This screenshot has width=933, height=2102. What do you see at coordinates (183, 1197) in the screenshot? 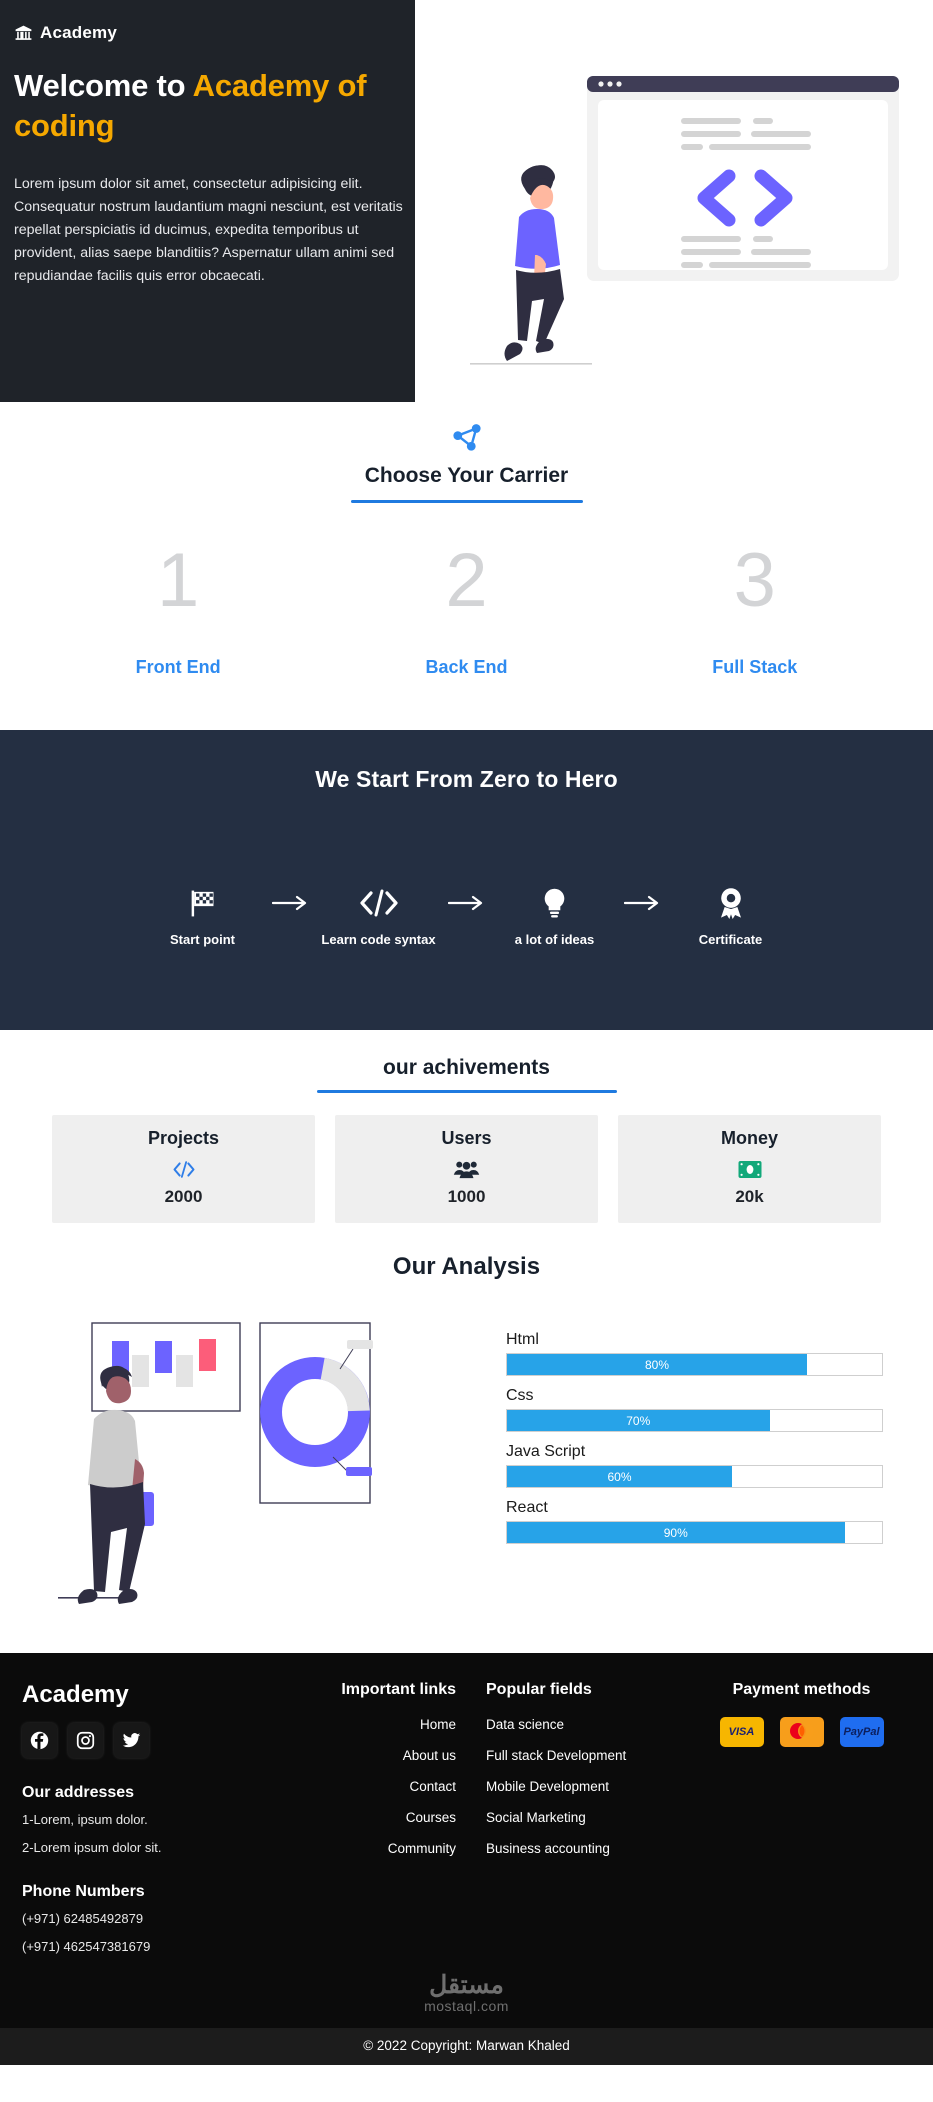
I see `achievement-card-value: 2000` at bounding box center [183, 1197].